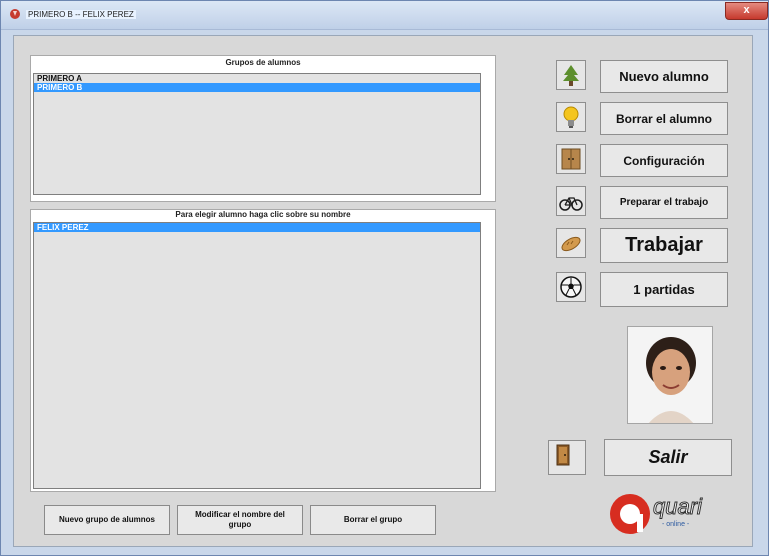 This screenshot has width=769, height=556. Describe the element at coordinates (384, 15) in the screenshot. I see `title-bar: PRIMERO B -- FELIX PEREZ x` at that location.